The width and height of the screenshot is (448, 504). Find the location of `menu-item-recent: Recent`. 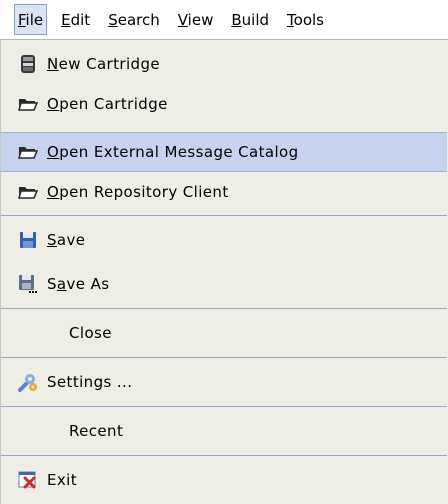

menu-item-recent: Recent is located at coordinates (224, 431).